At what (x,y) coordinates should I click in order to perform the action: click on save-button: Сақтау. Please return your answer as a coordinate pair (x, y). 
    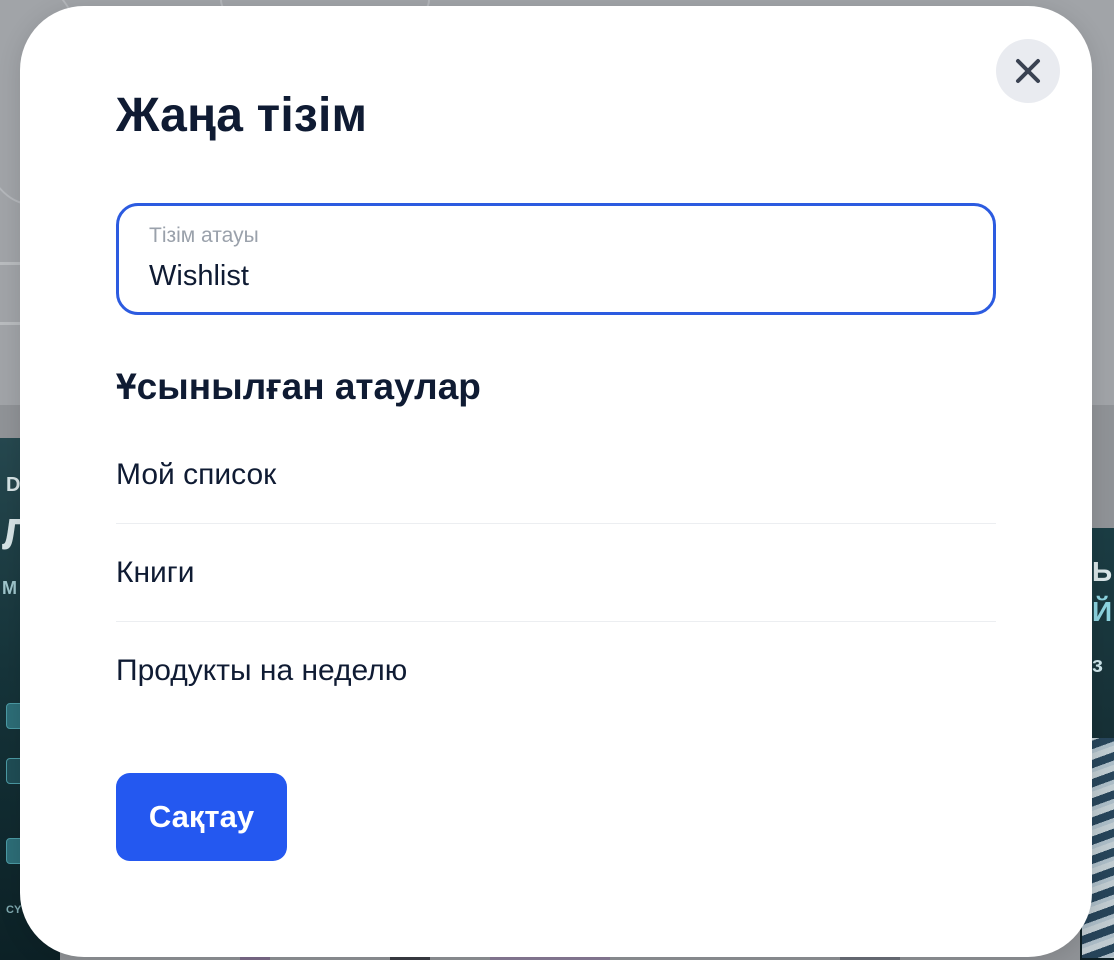
    Looking at the image, I should click on (201, 817).